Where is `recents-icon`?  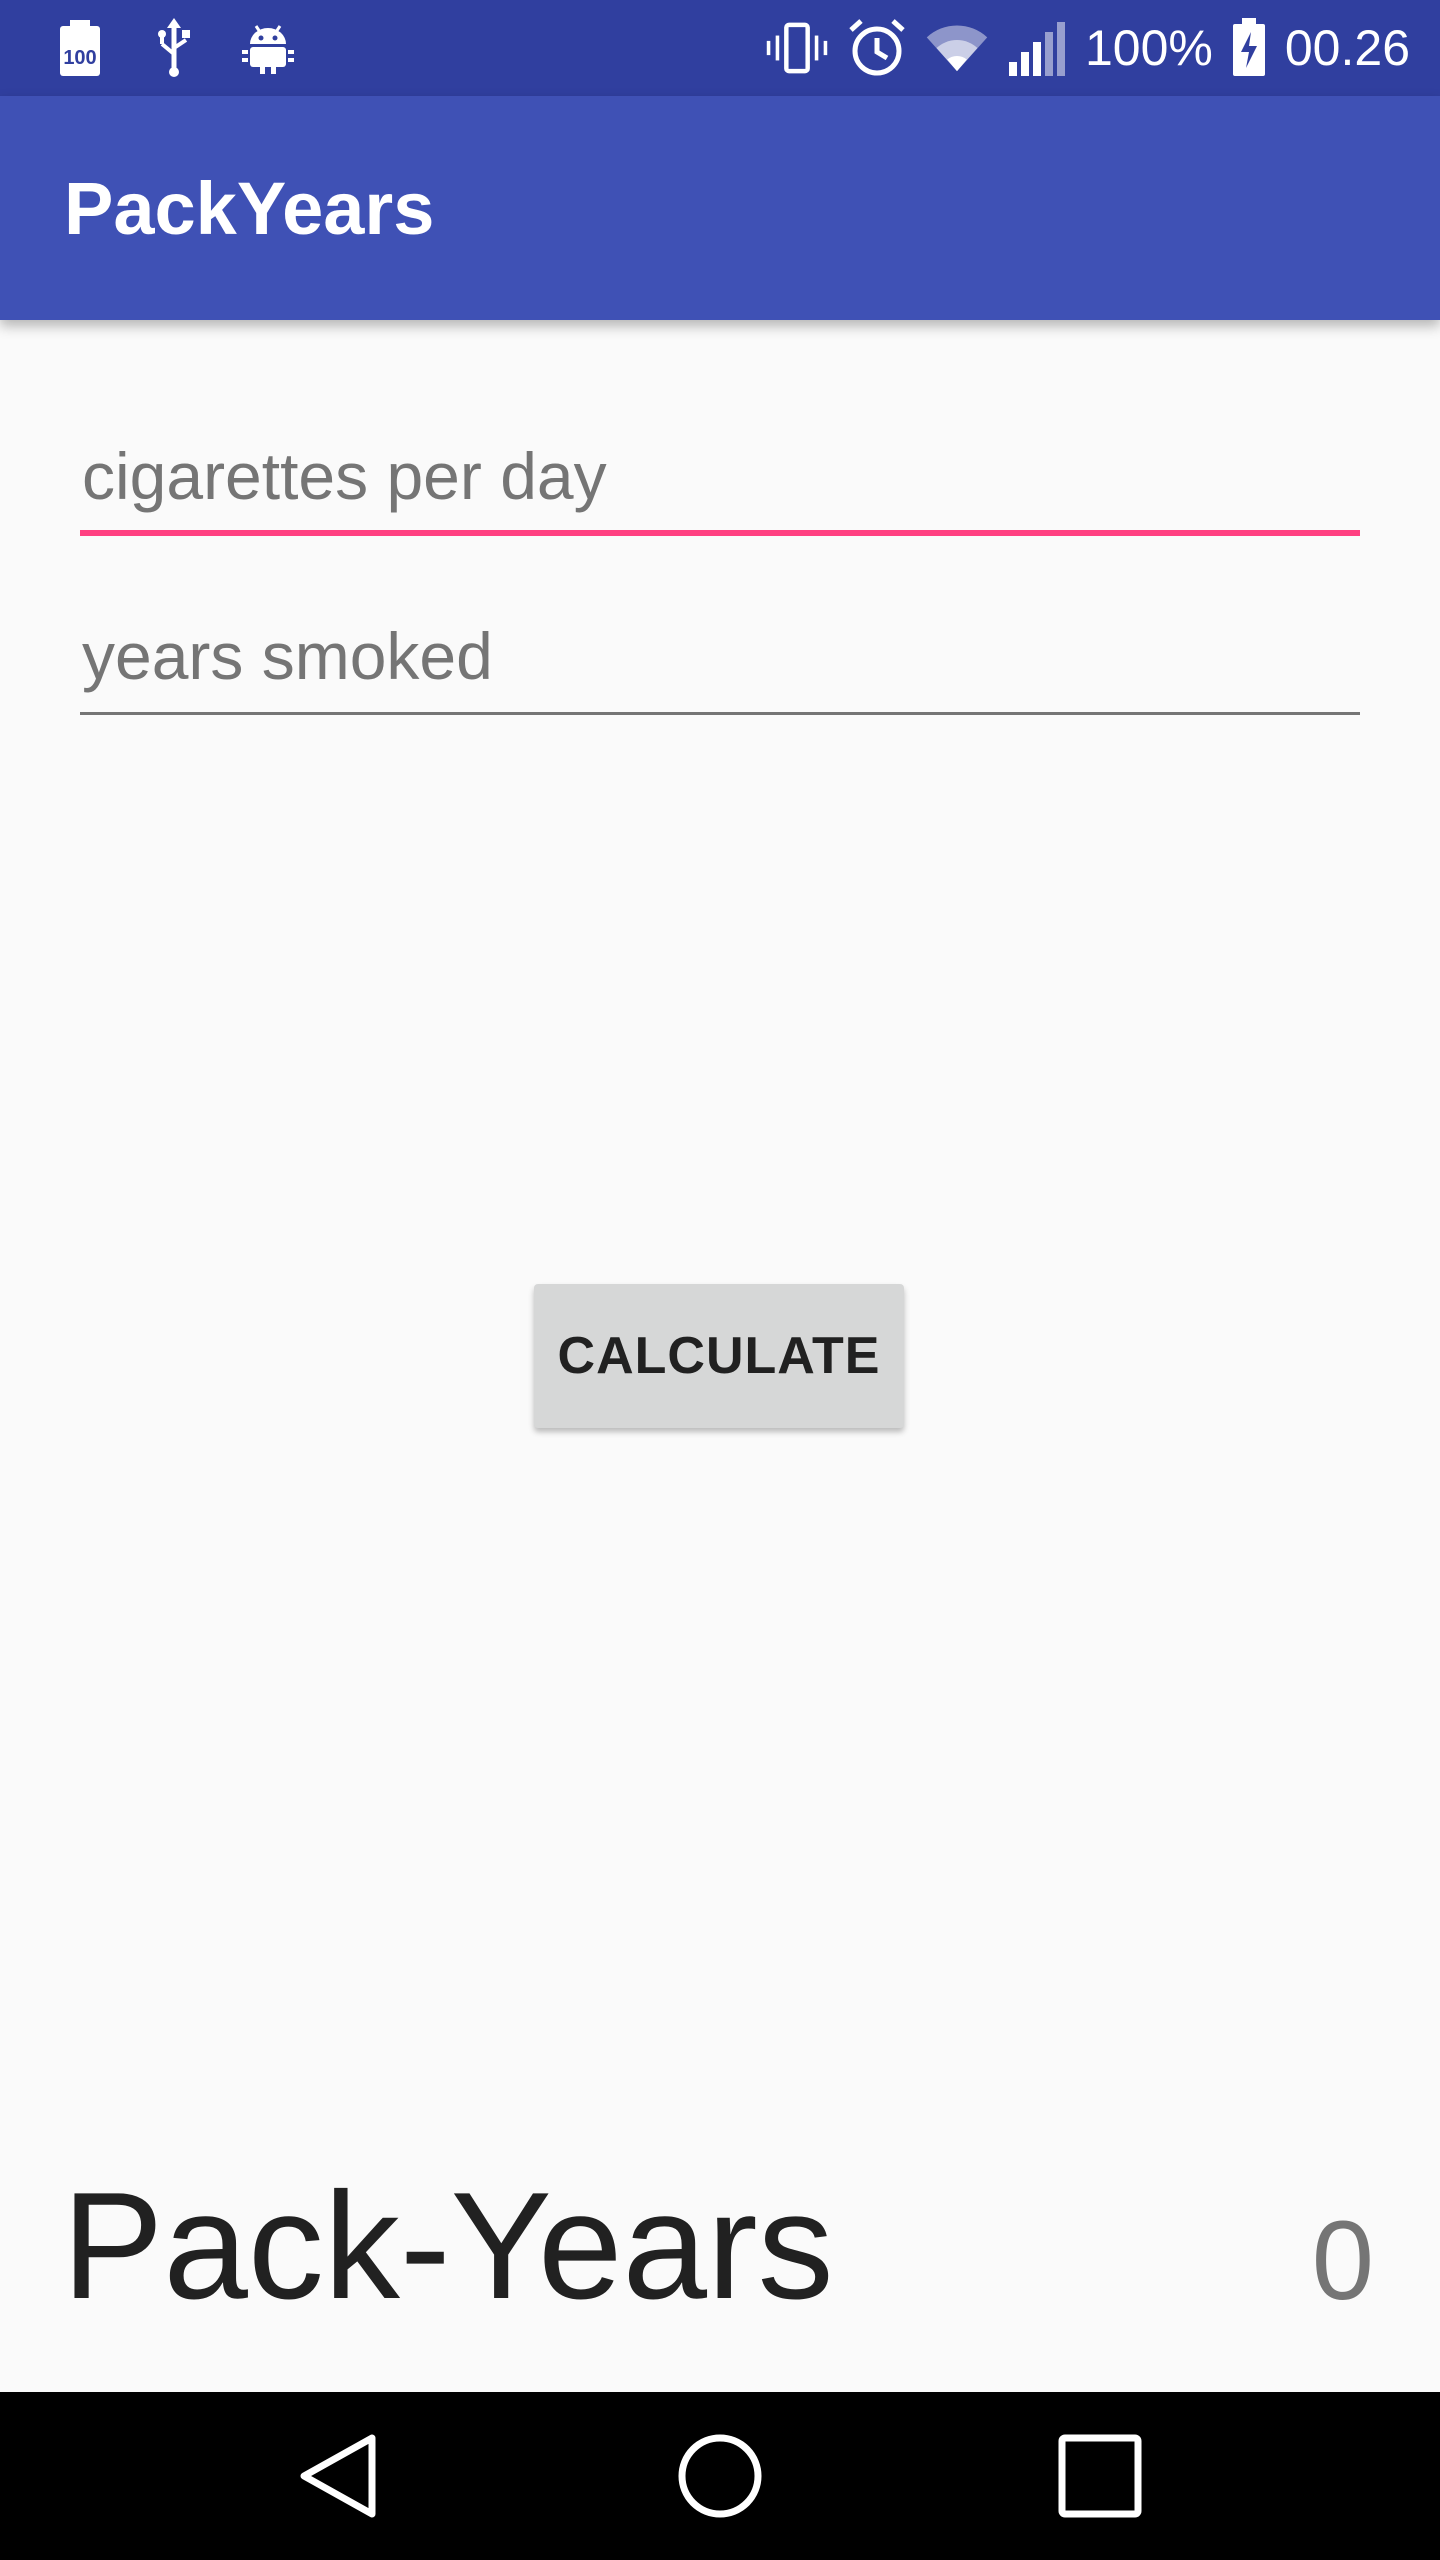
recents-icon is located at coordinates (1100, 2476).